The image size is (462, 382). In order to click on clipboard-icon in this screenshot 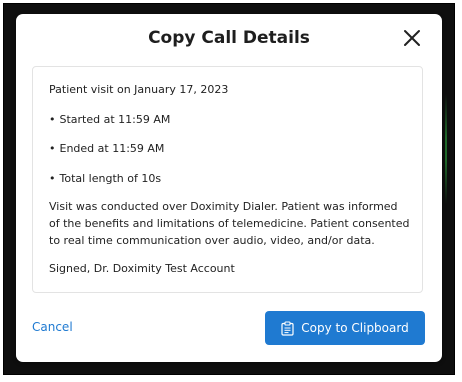, I will do `click(287, 328)`.